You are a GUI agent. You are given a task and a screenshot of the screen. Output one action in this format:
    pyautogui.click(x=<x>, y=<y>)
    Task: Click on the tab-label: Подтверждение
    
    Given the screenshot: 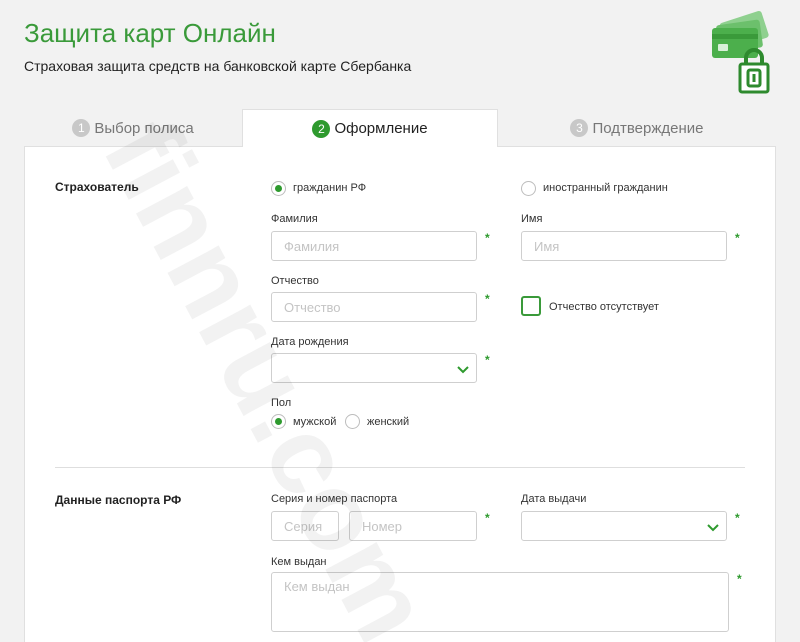 What is the action you would take?
    pyautogui.click(x=648, y=128)
    